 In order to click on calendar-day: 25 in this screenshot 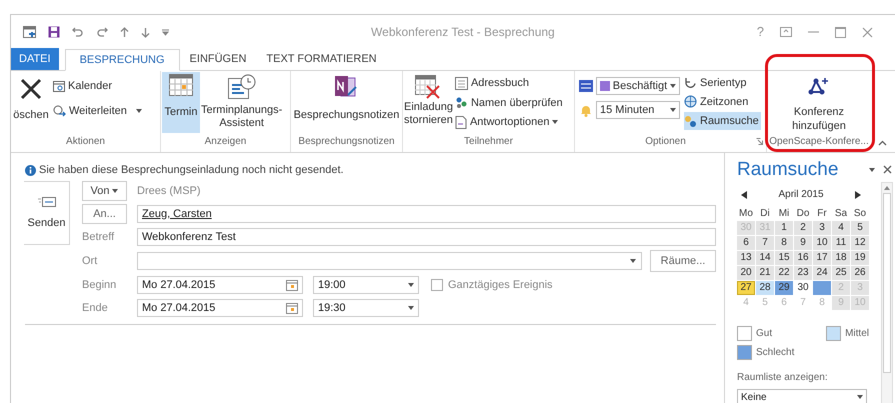, I will do `click(841, 273)`.